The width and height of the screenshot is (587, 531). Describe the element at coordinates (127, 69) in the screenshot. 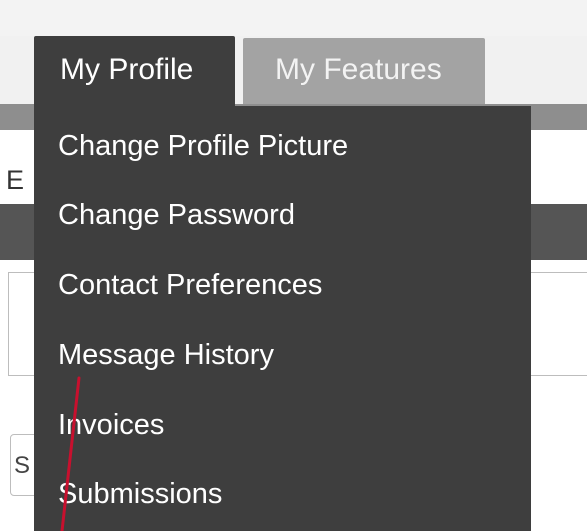

I see `tab-my-profile-label: My Profile` at that location.